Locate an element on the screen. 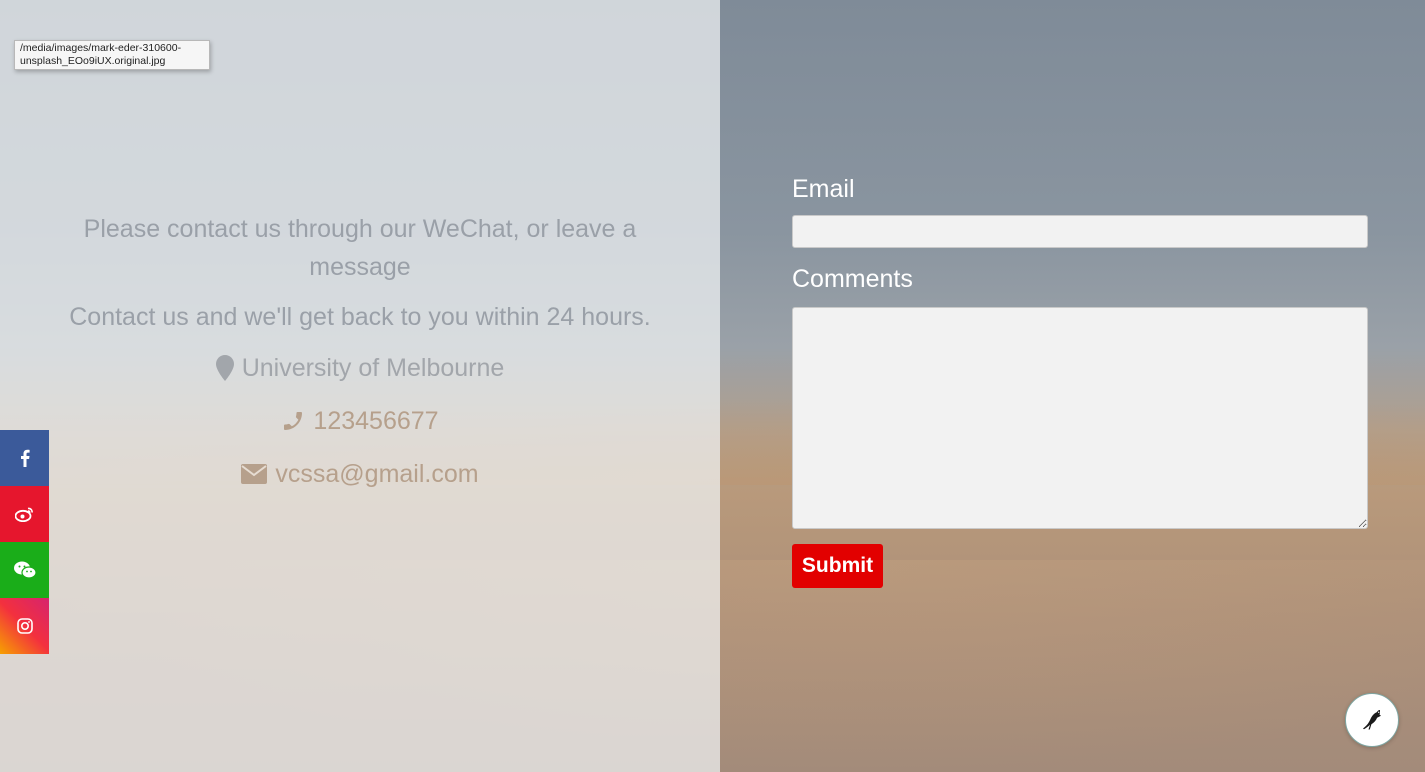  address-row: University of Melbourne is located at coordinates (360, 368).